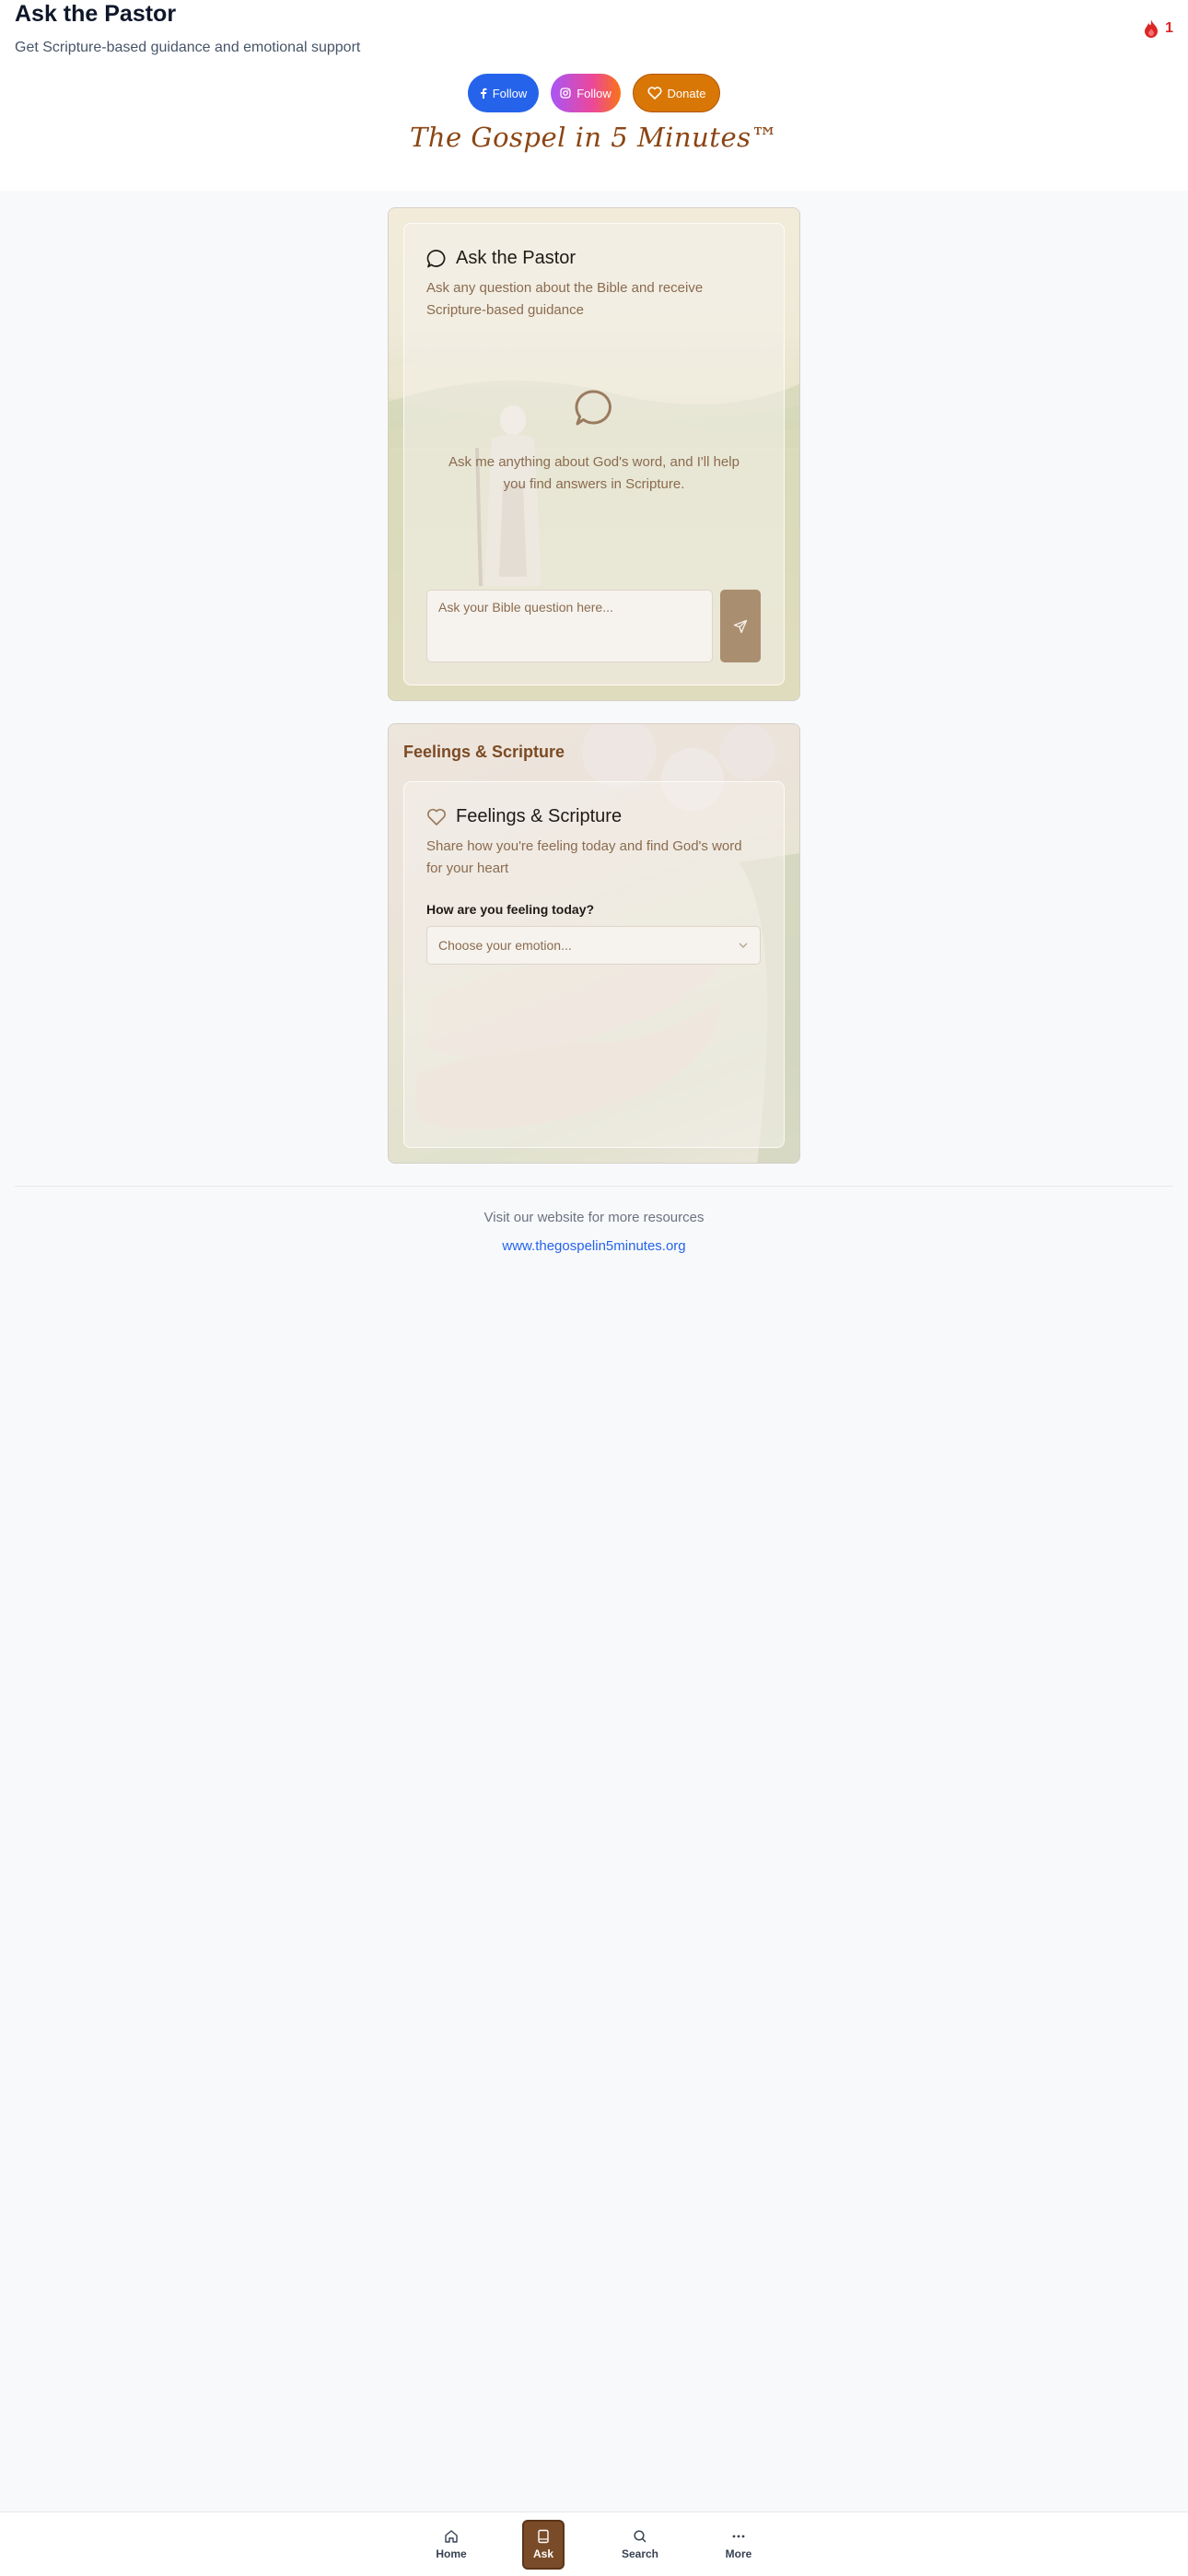 The width and height of the screenshot is (1188, 2576). I want to click on streak-badge: 1, so click(1158, 28).